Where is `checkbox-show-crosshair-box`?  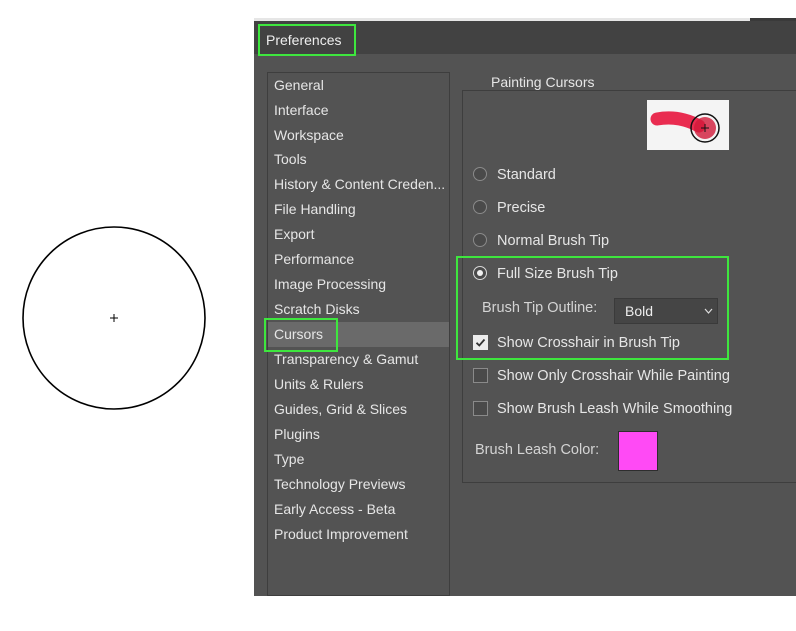
checkbox-show-crosshair-box is located at coordinates (480, 342).